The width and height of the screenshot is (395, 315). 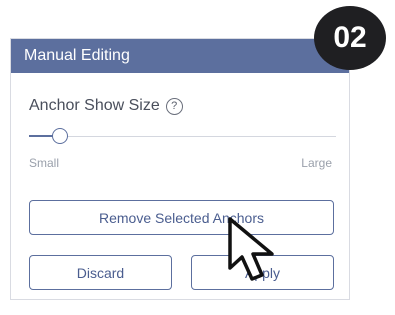 I want to click on arrow-pointer-icon, so click(x=251, y=249).